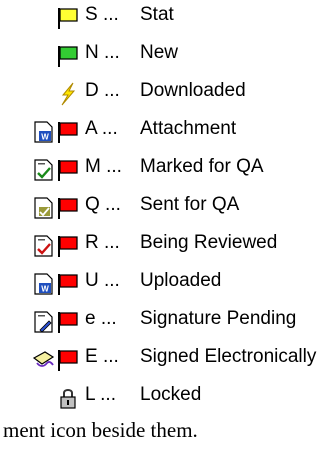  What do you see at coordinates (188, 128) in the screenshot?
I see `legend-label: Attachment` at bounding box center [188, 128].